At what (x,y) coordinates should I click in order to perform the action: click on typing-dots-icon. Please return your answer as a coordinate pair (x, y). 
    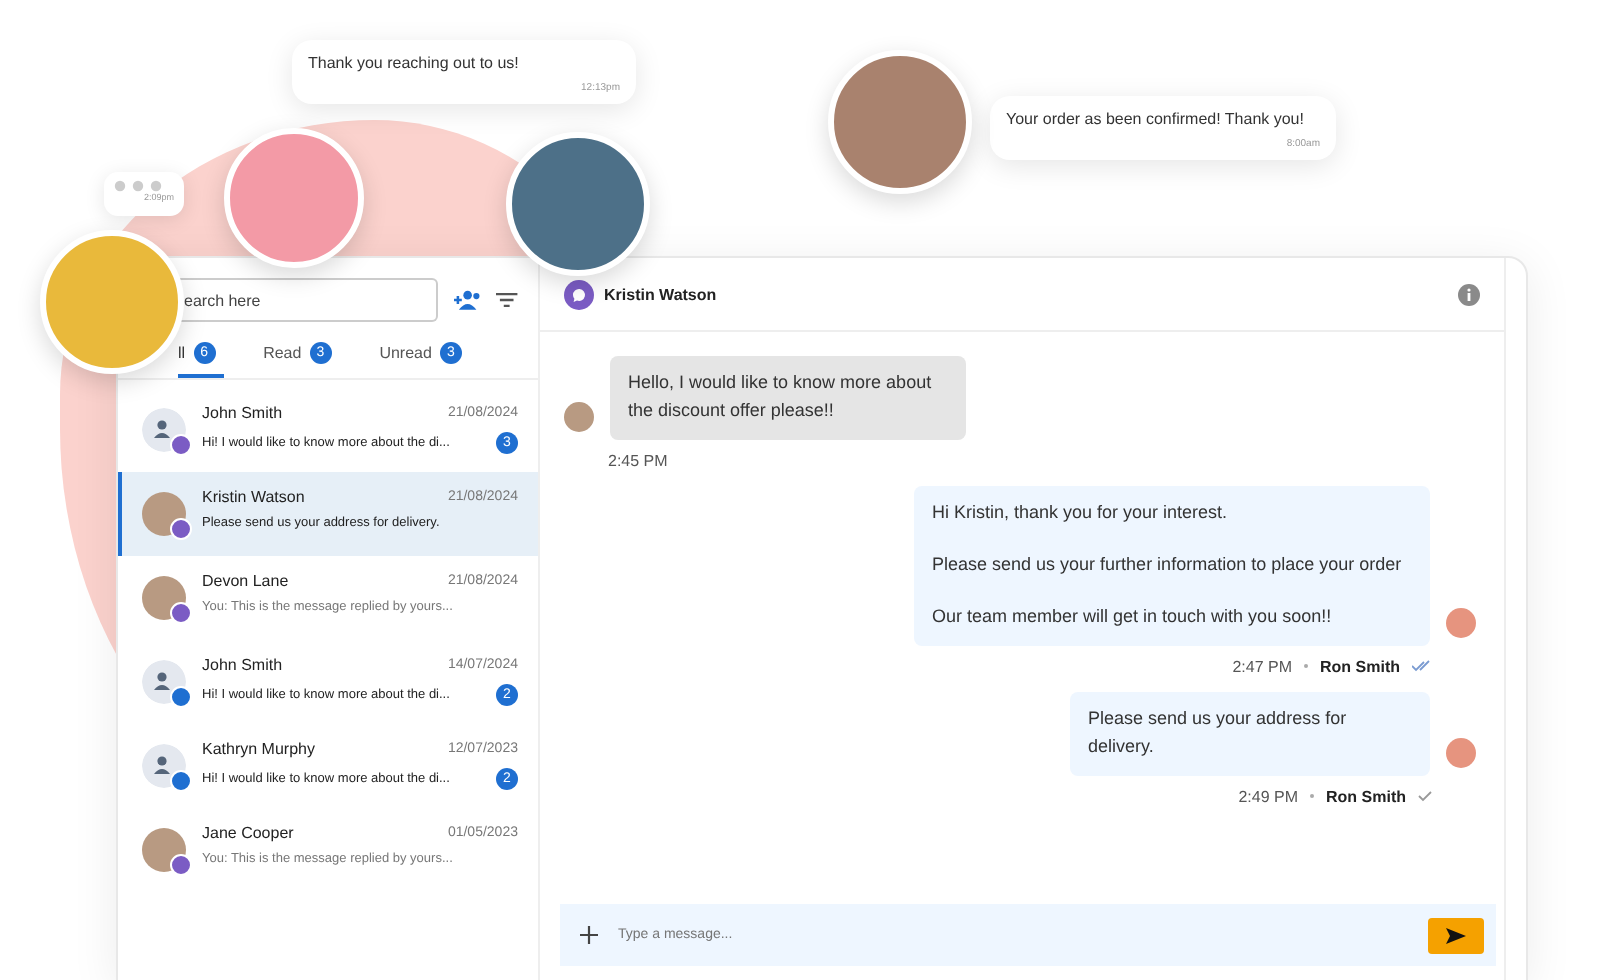
    Looking at the image, I should click on (138, 186).